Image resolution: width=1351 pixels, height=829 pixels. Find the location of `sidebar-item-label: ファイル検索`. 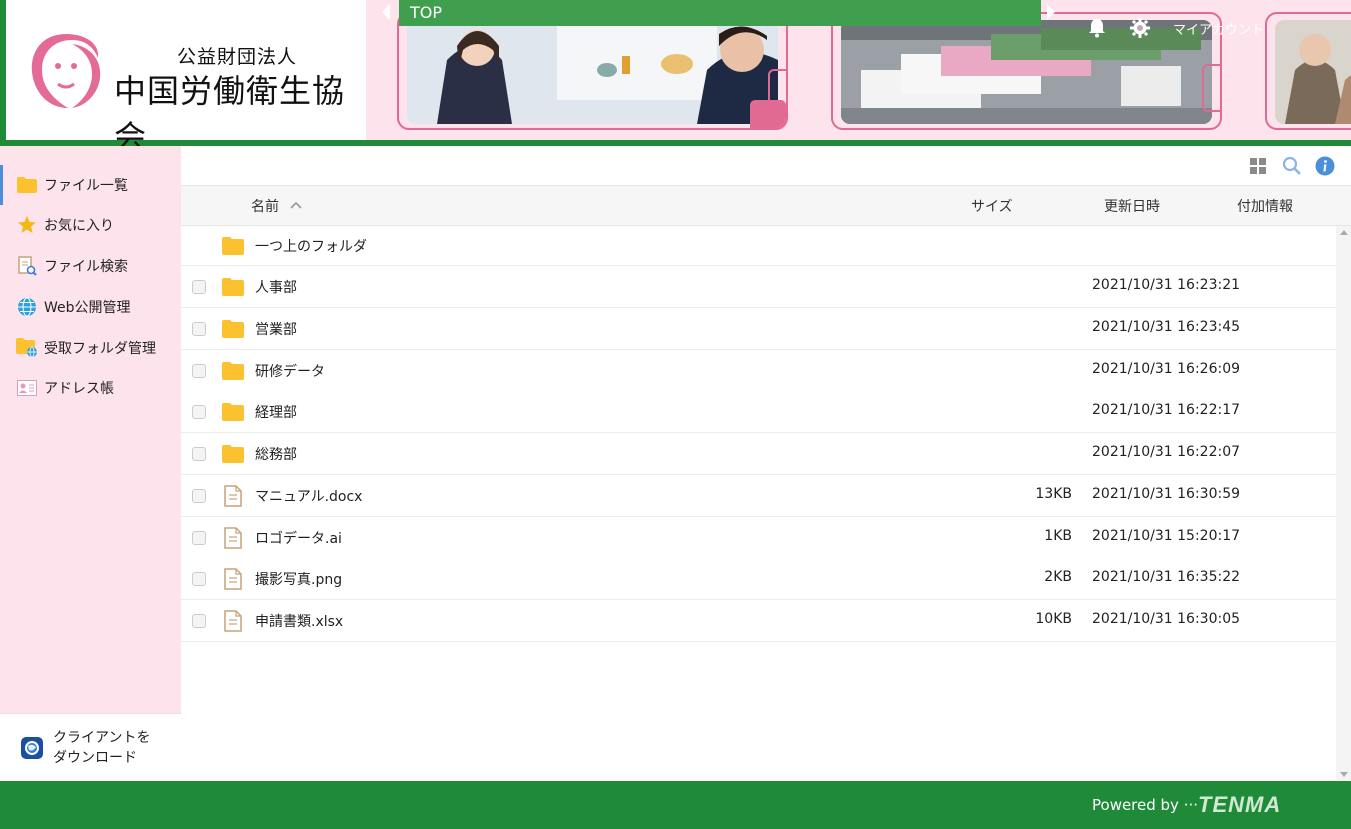

sidebar-item-label: ファイル検索 is located at coordinates (86, 267).